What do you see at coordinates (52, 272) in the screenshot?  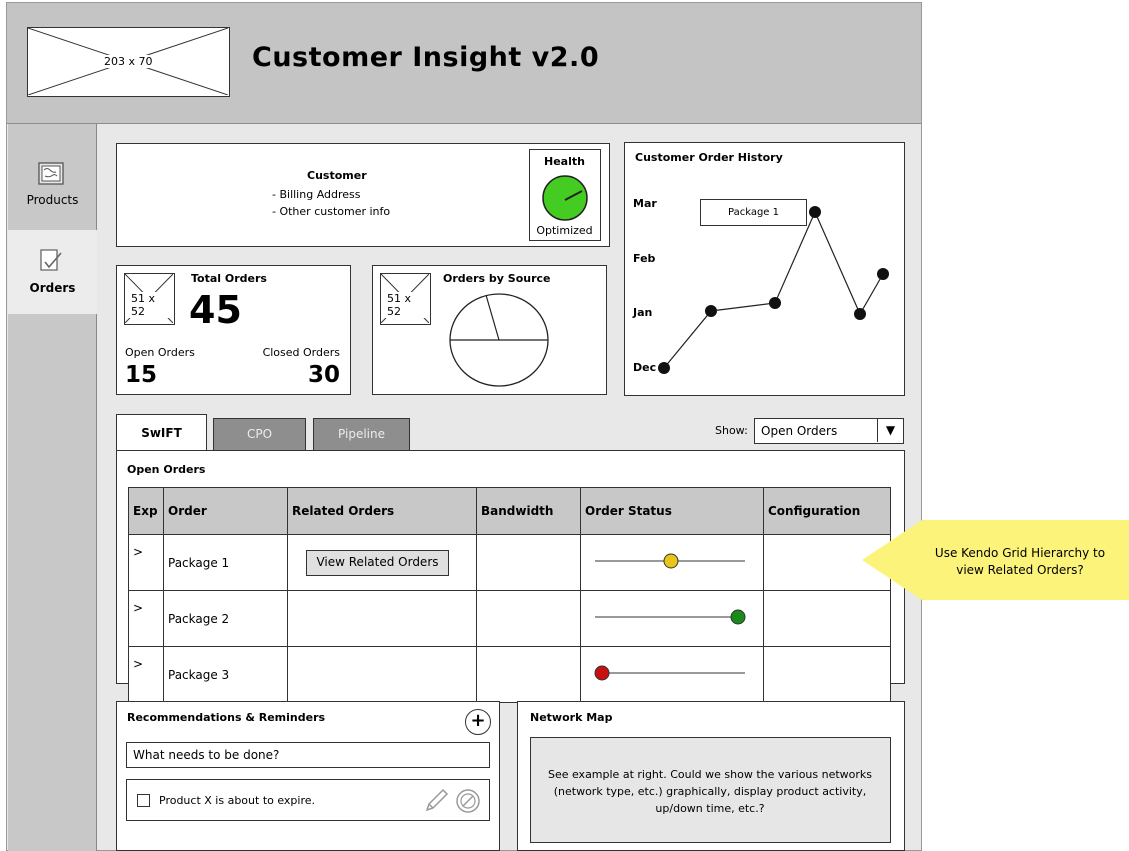 I see `sidebar-item-orders: Orders` at bounding box center [52, 272].